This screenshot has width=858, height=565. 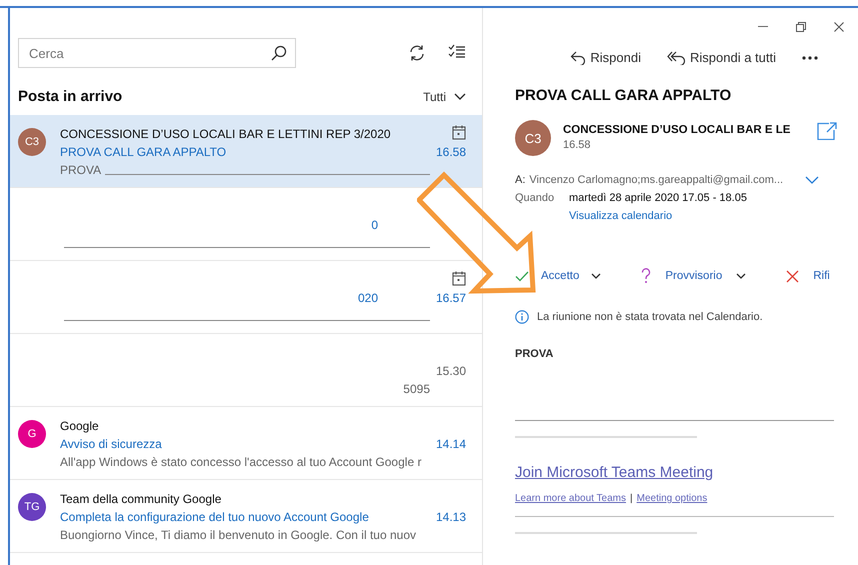 I want to click on search-icon, so click(x=279, y=53).